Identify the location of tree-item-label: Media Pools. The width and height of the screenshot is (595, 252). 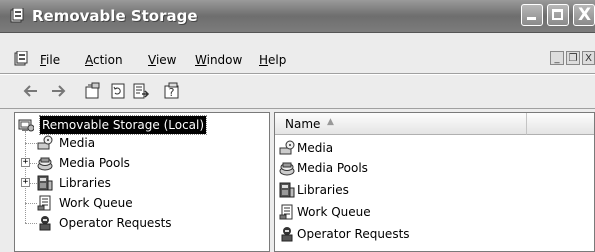
(94, 163).